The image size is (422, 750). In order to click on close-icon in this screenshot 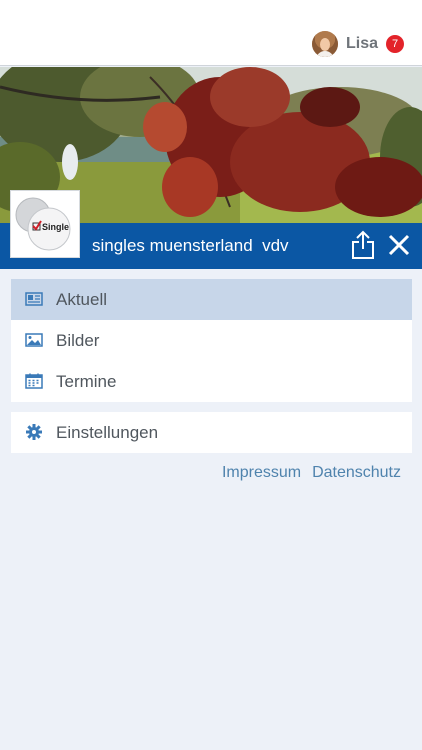, I will do `click(399, 245)`.